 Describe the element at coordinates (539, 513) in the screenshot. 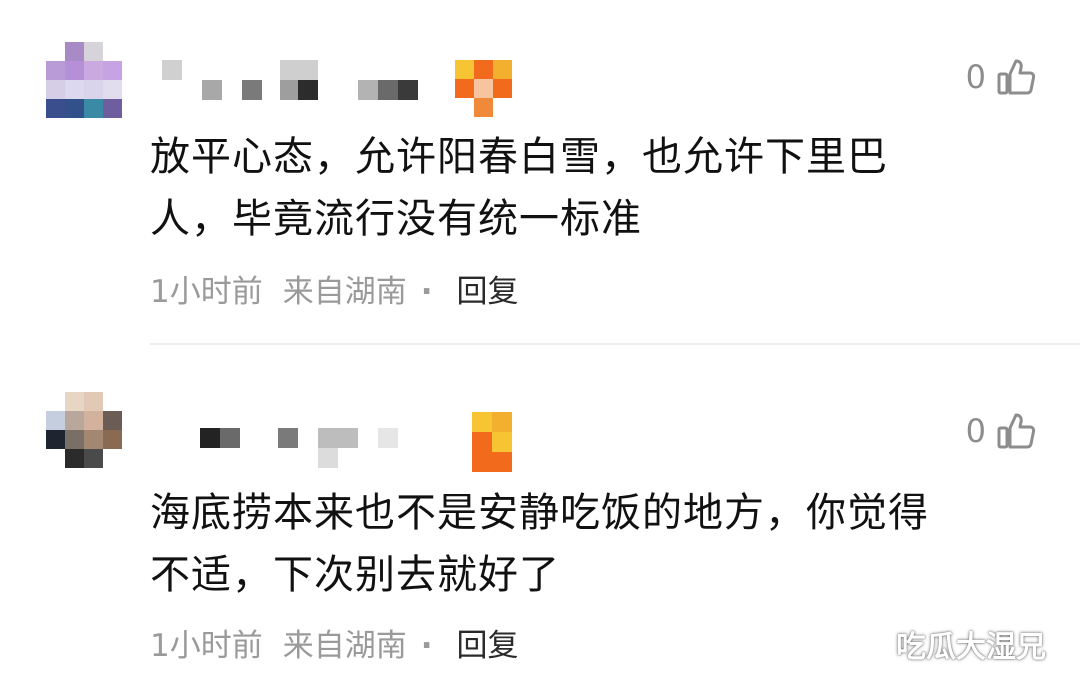

I see `comment-text-line: 海底捞本来也不是安静吃饭的地方，你觉得` at that location.